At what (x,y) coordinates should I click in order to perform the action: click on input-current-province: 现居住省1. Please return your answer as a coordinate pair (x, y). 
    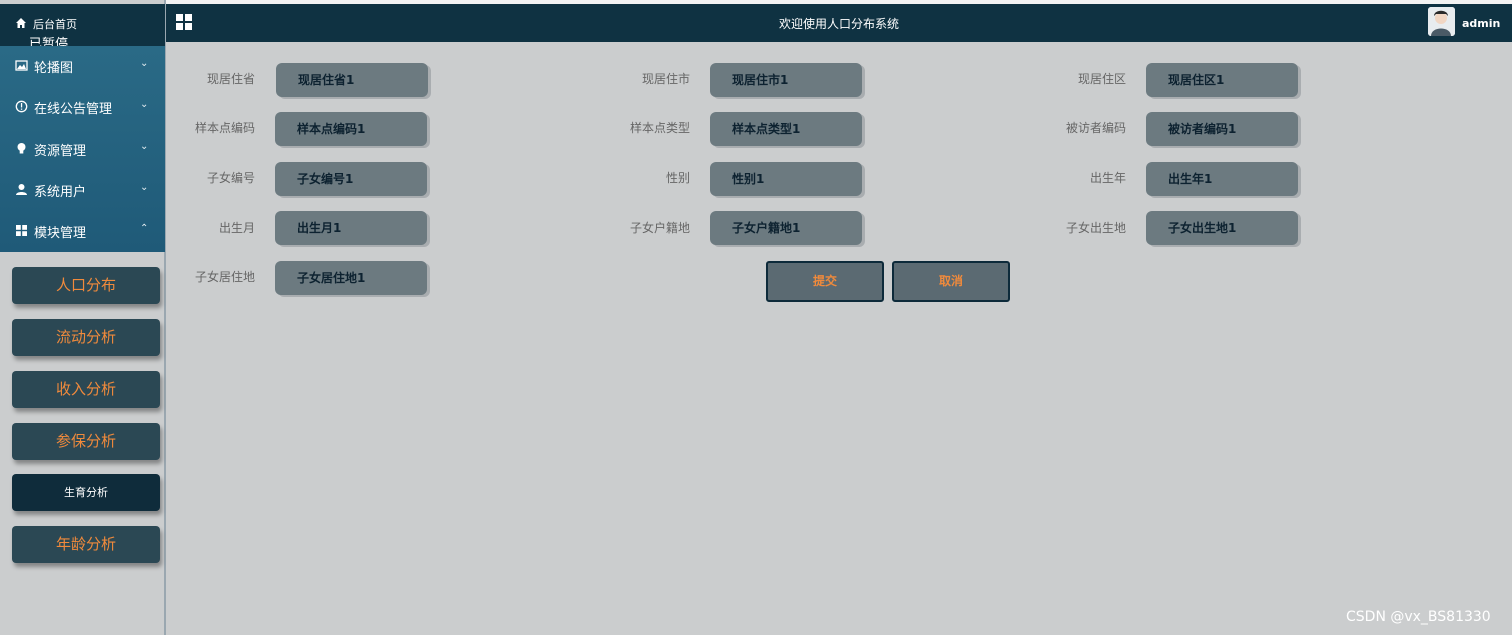
    Looking at the image, I should click on (352, 80).